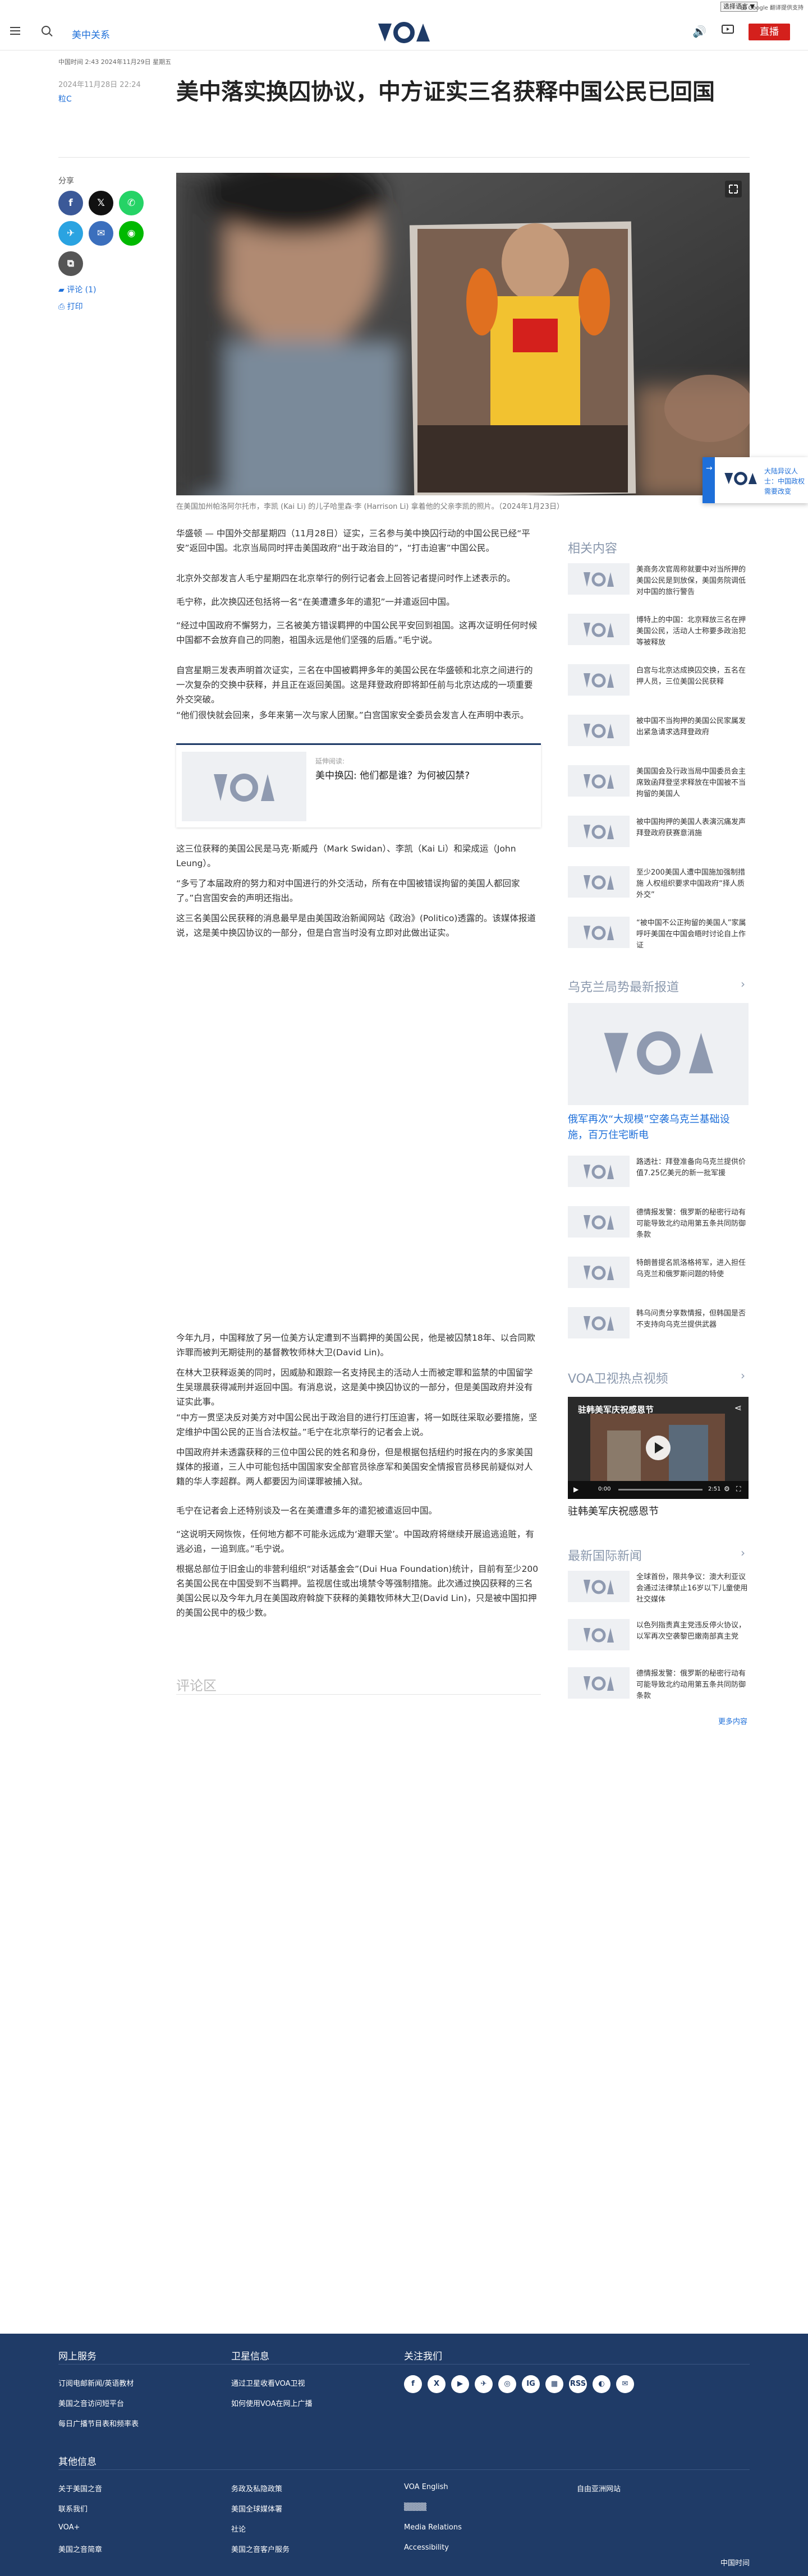 This screenshot has width=808, height=2576. I want to click on menu-icon, so click(15, 31).